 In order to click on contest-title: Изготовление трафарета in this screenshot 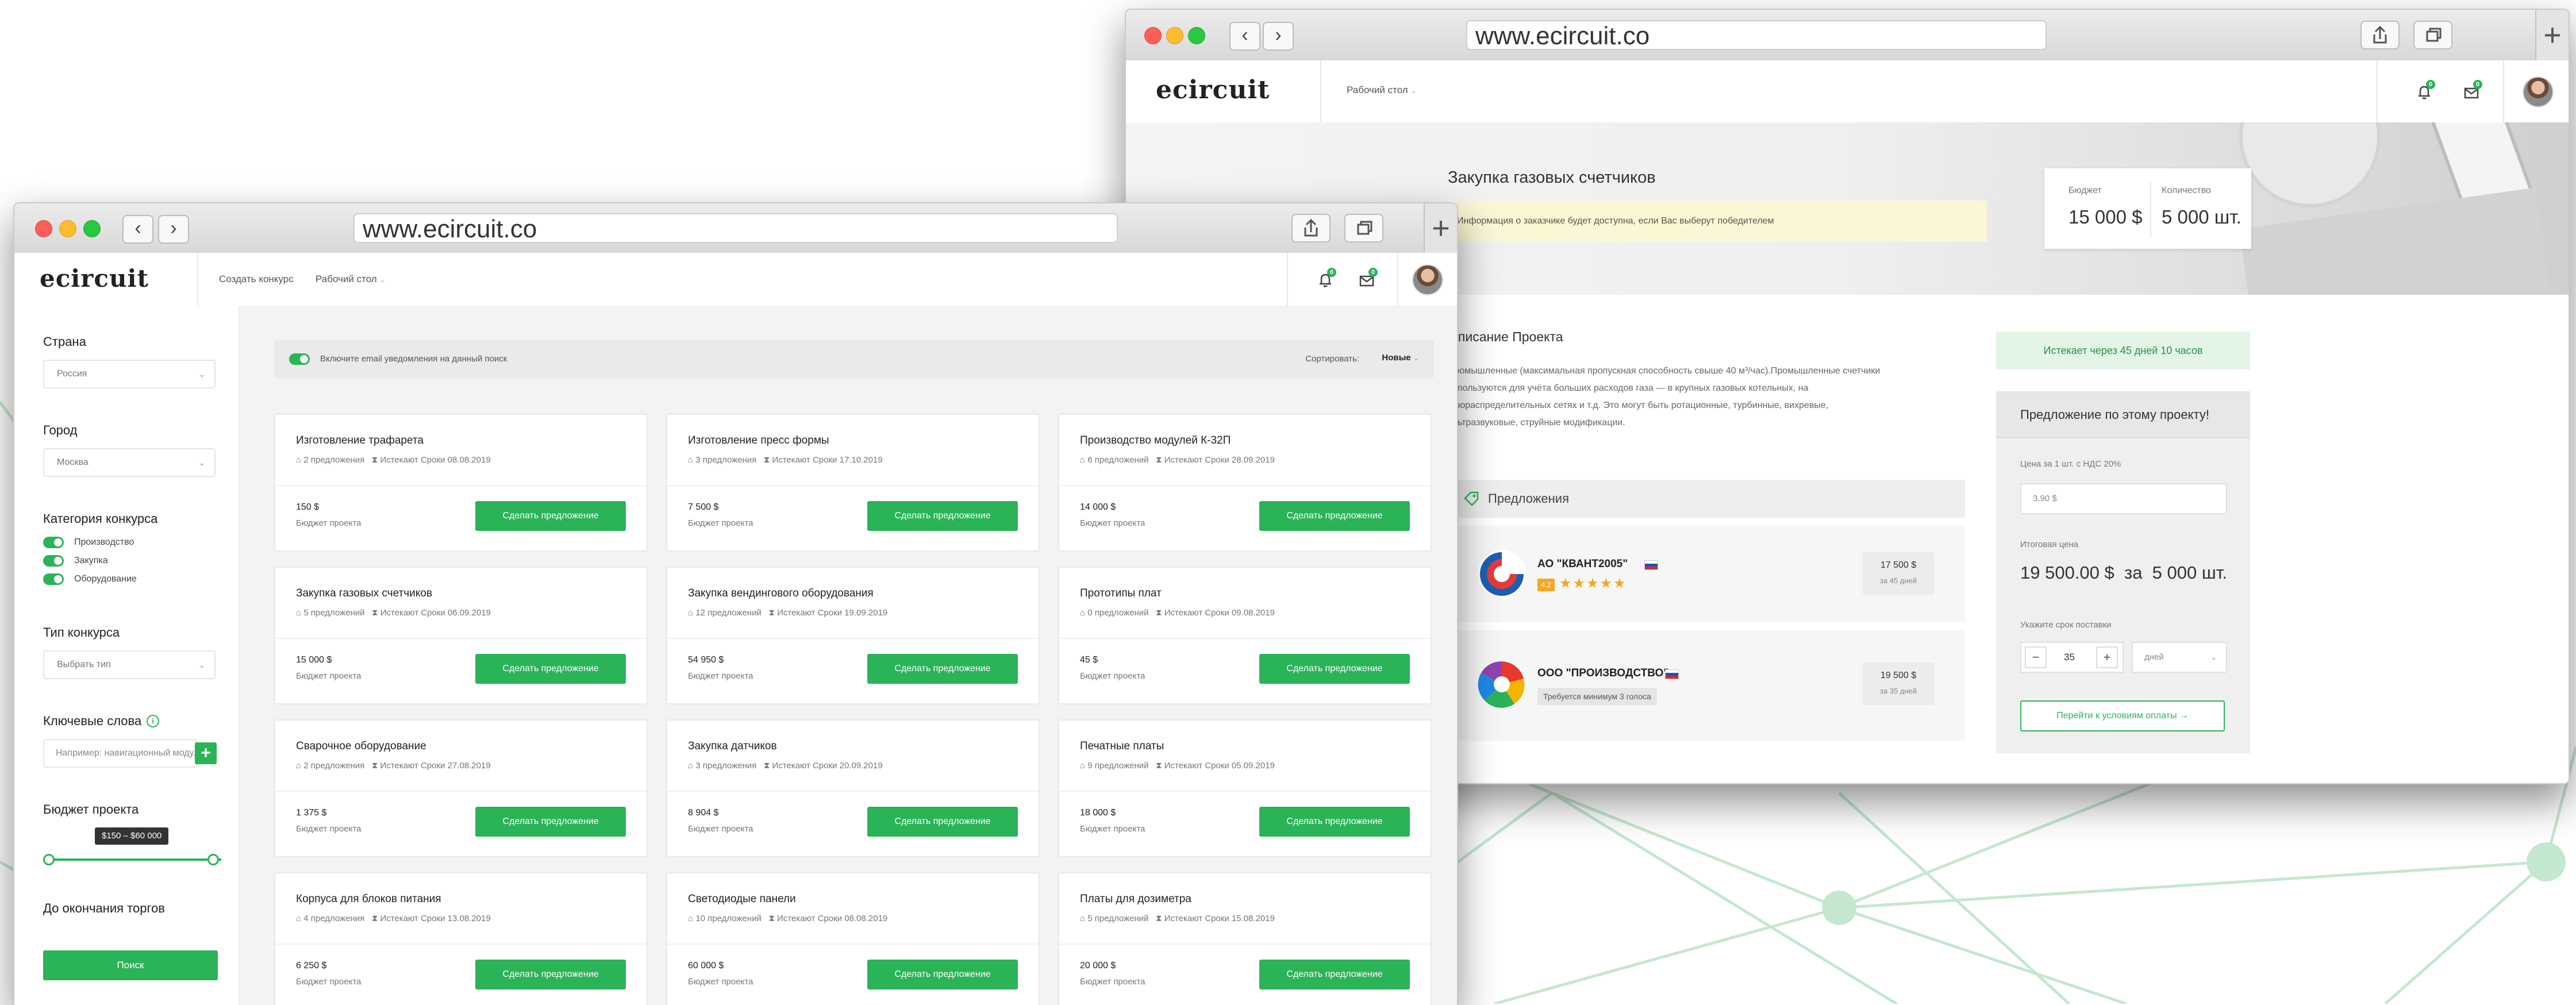, I will do `click(360, 440)`.